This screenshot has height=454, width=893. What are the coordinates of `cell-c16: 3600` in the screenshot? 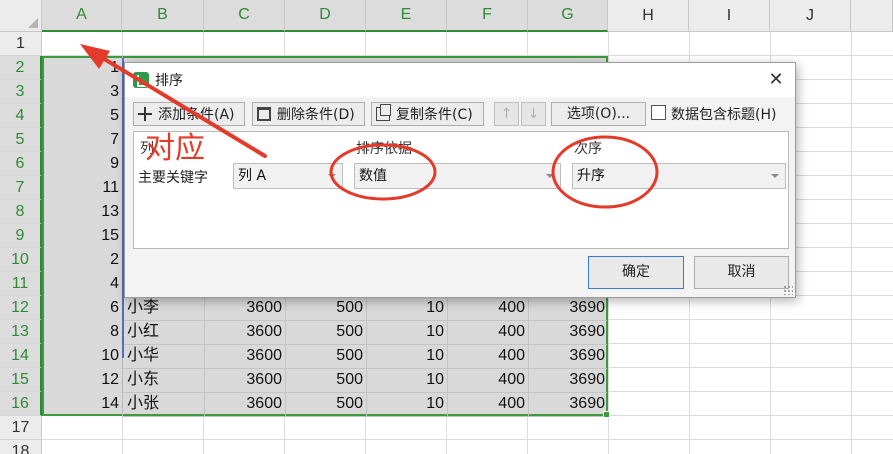 It's located at (244, 404).